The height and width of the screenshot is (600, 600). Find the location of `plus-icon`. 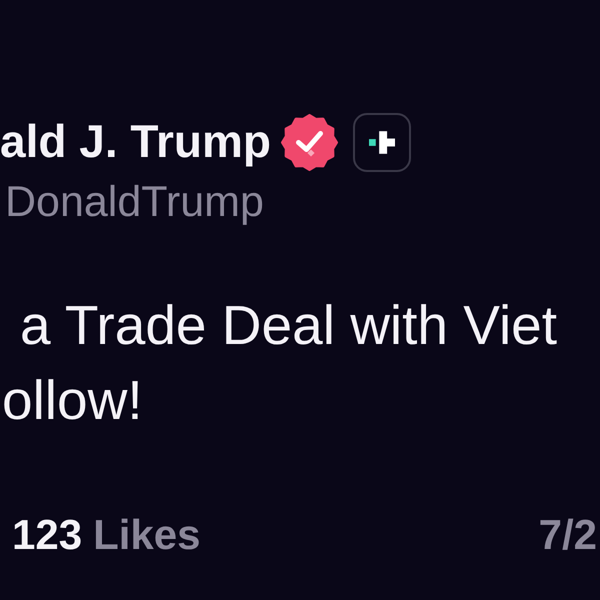

plus-icon is located at coordinates (381, 142).